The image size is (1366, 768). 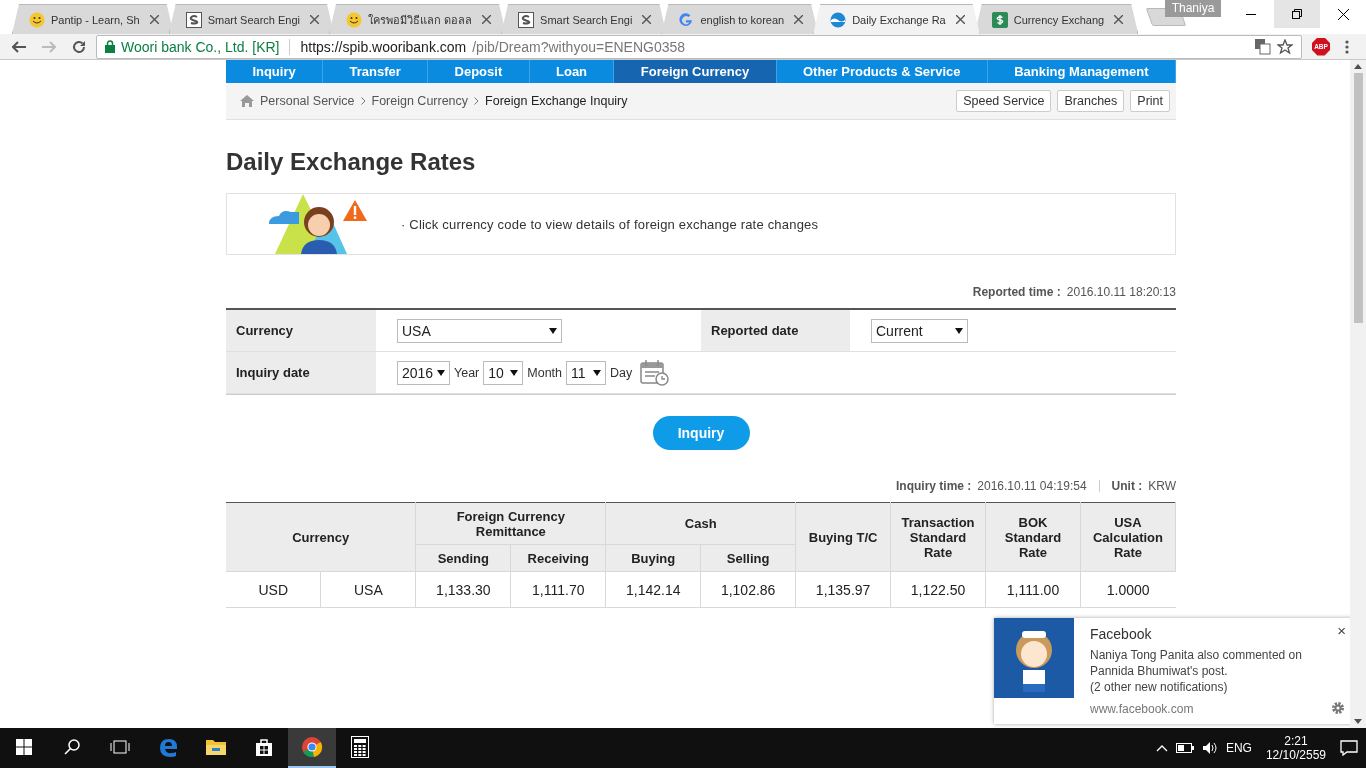 What do you see at coordinates (301, 331) in the screenshot?
I see `field-label: Currency` at bounding box center [301, 331].